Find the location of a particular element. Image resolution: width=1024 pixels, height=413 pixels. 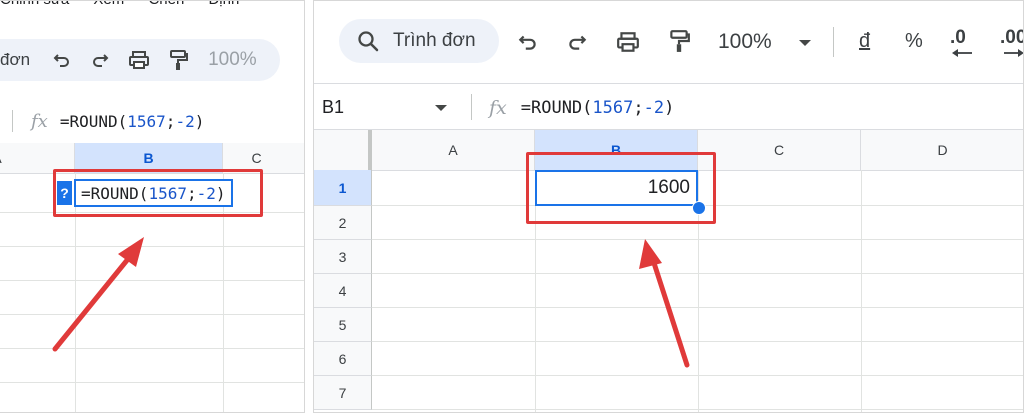

annotation-arrow-left is located at coordinates (98, 294).